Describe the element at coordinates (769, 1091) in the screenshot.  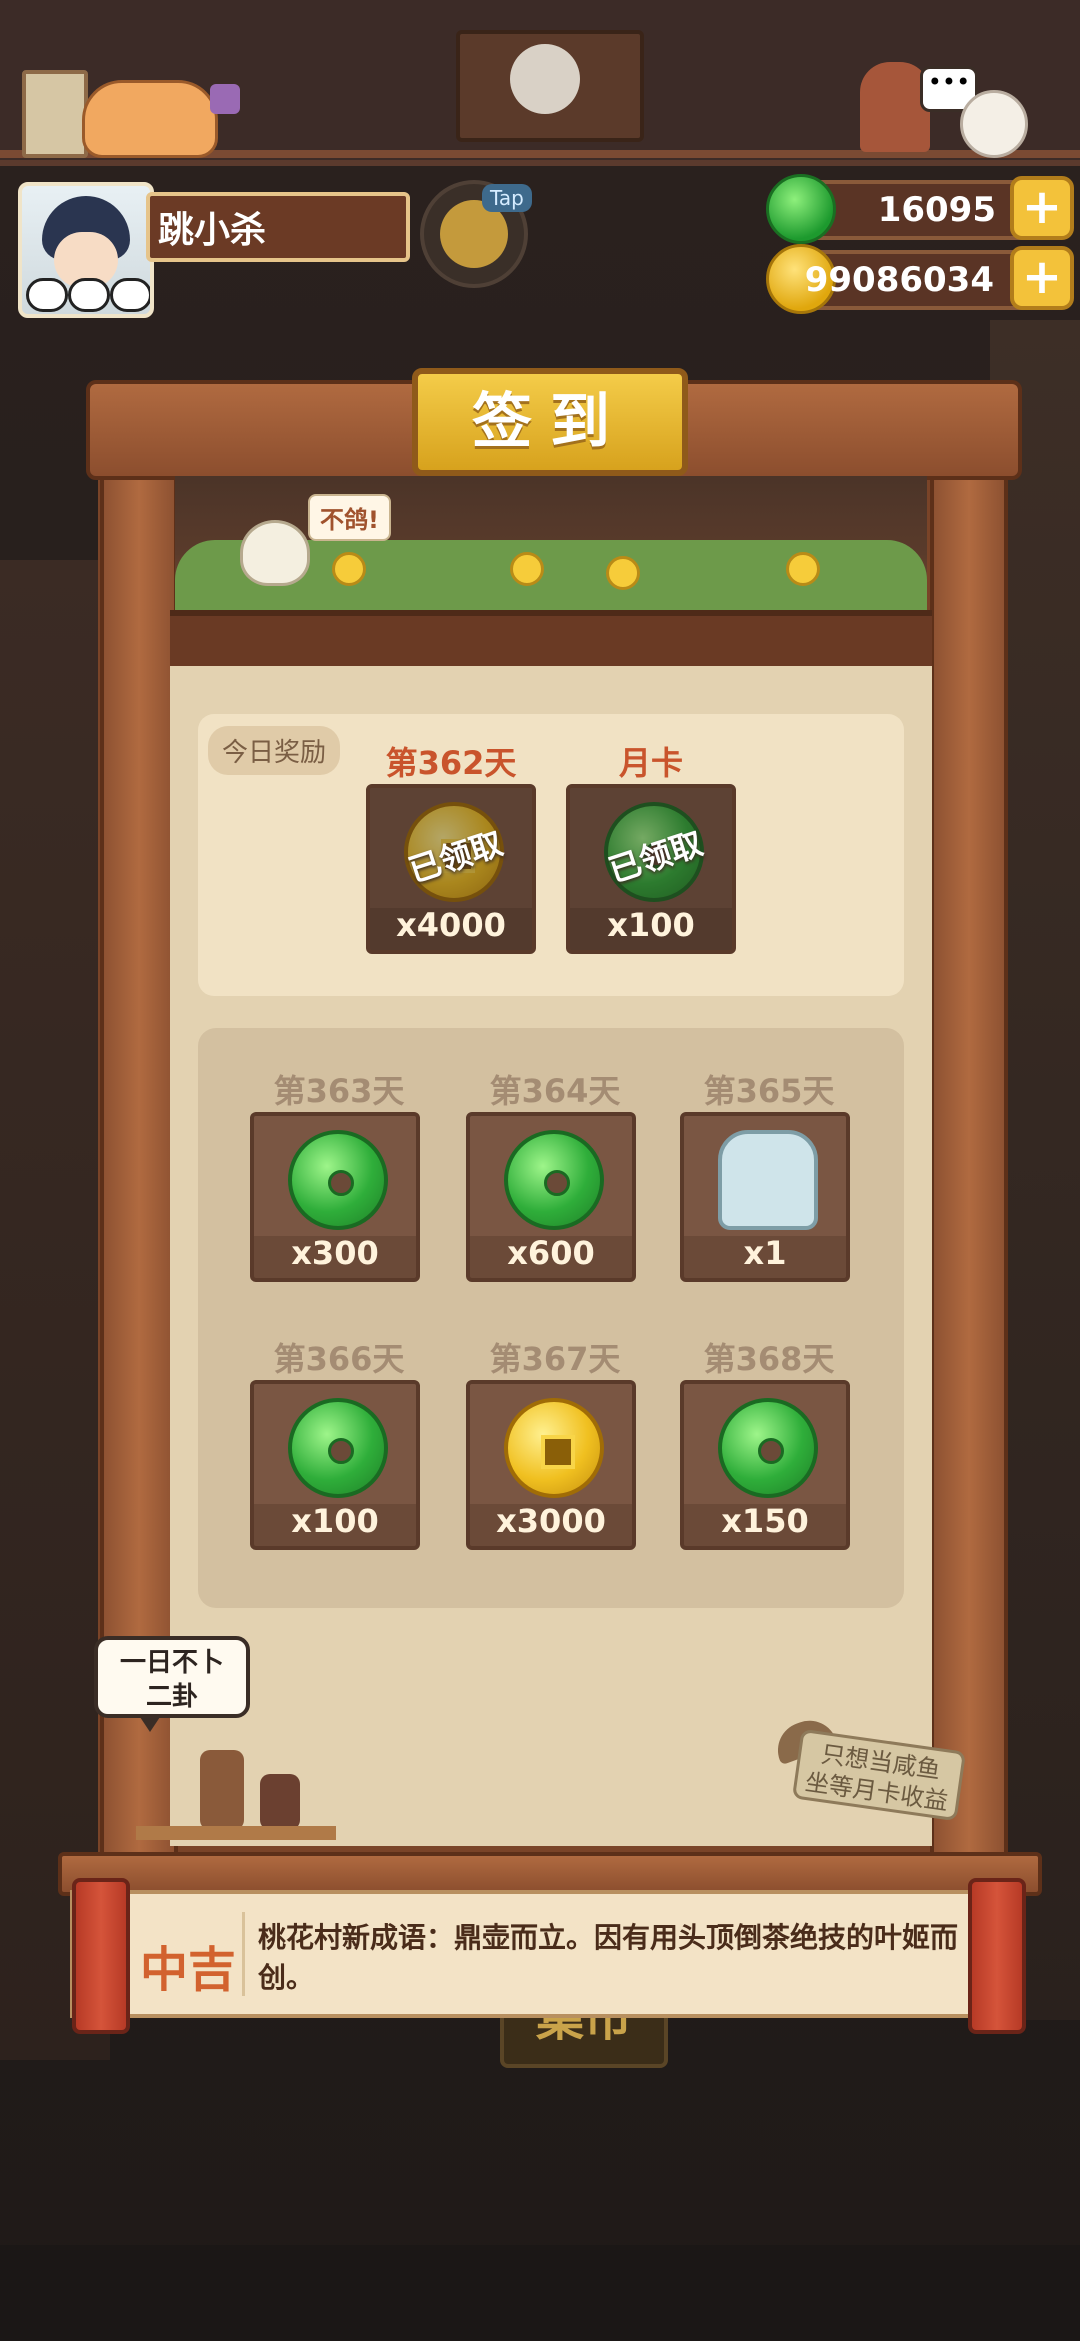
I see `day-label: 第365天` at that location.